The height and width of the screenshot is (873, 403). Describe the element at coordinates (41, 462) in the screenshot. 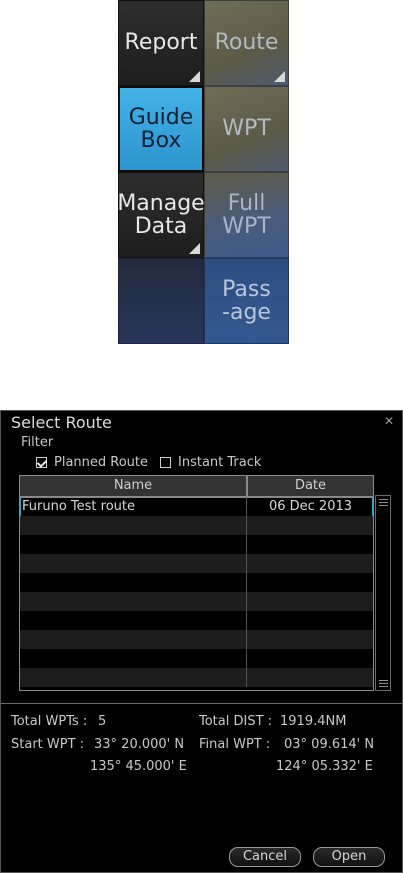

I see `checkbox-checked-icon` at that location.